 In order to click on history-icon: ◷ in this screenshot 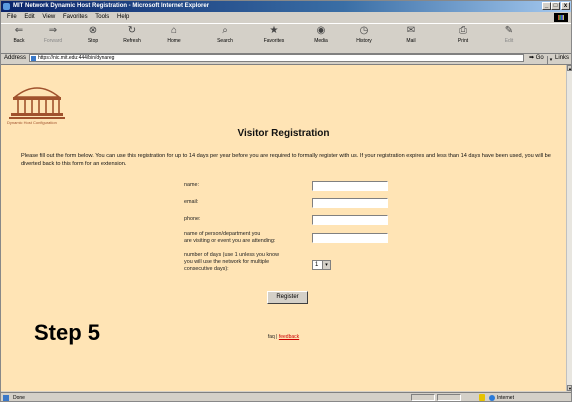, I will do `click(364, 30)`.